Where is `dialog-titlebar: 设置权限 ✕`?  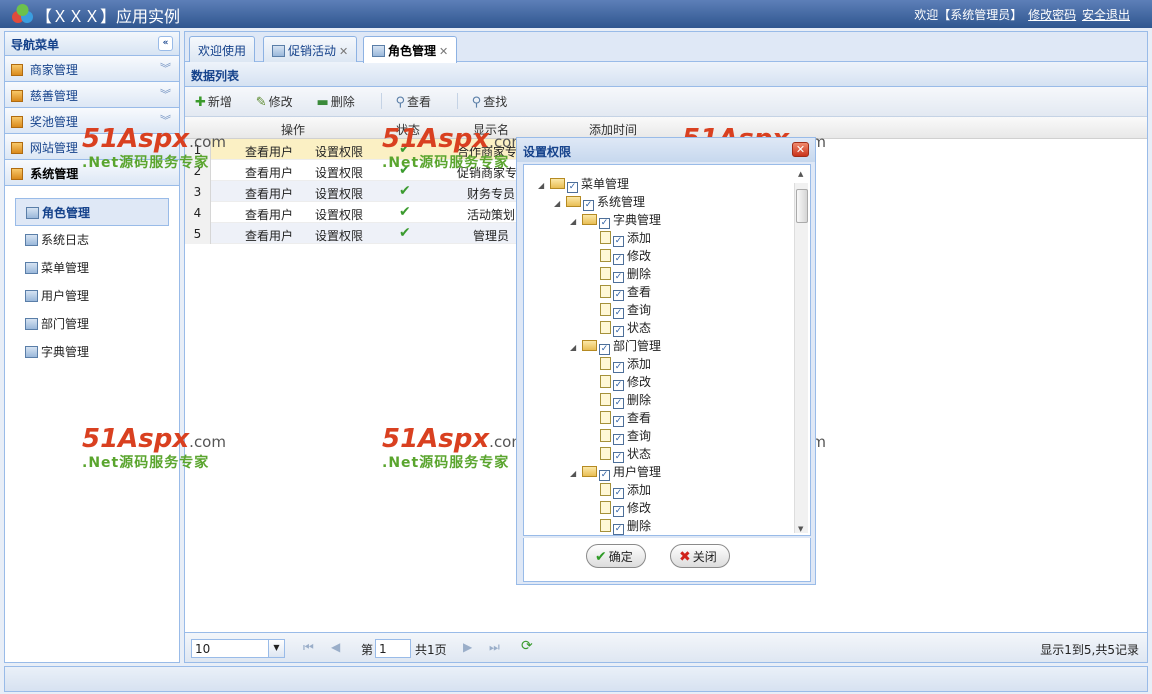 dialog-titlebar: 设置权限 ✕ is located at coordinates (666, 150).